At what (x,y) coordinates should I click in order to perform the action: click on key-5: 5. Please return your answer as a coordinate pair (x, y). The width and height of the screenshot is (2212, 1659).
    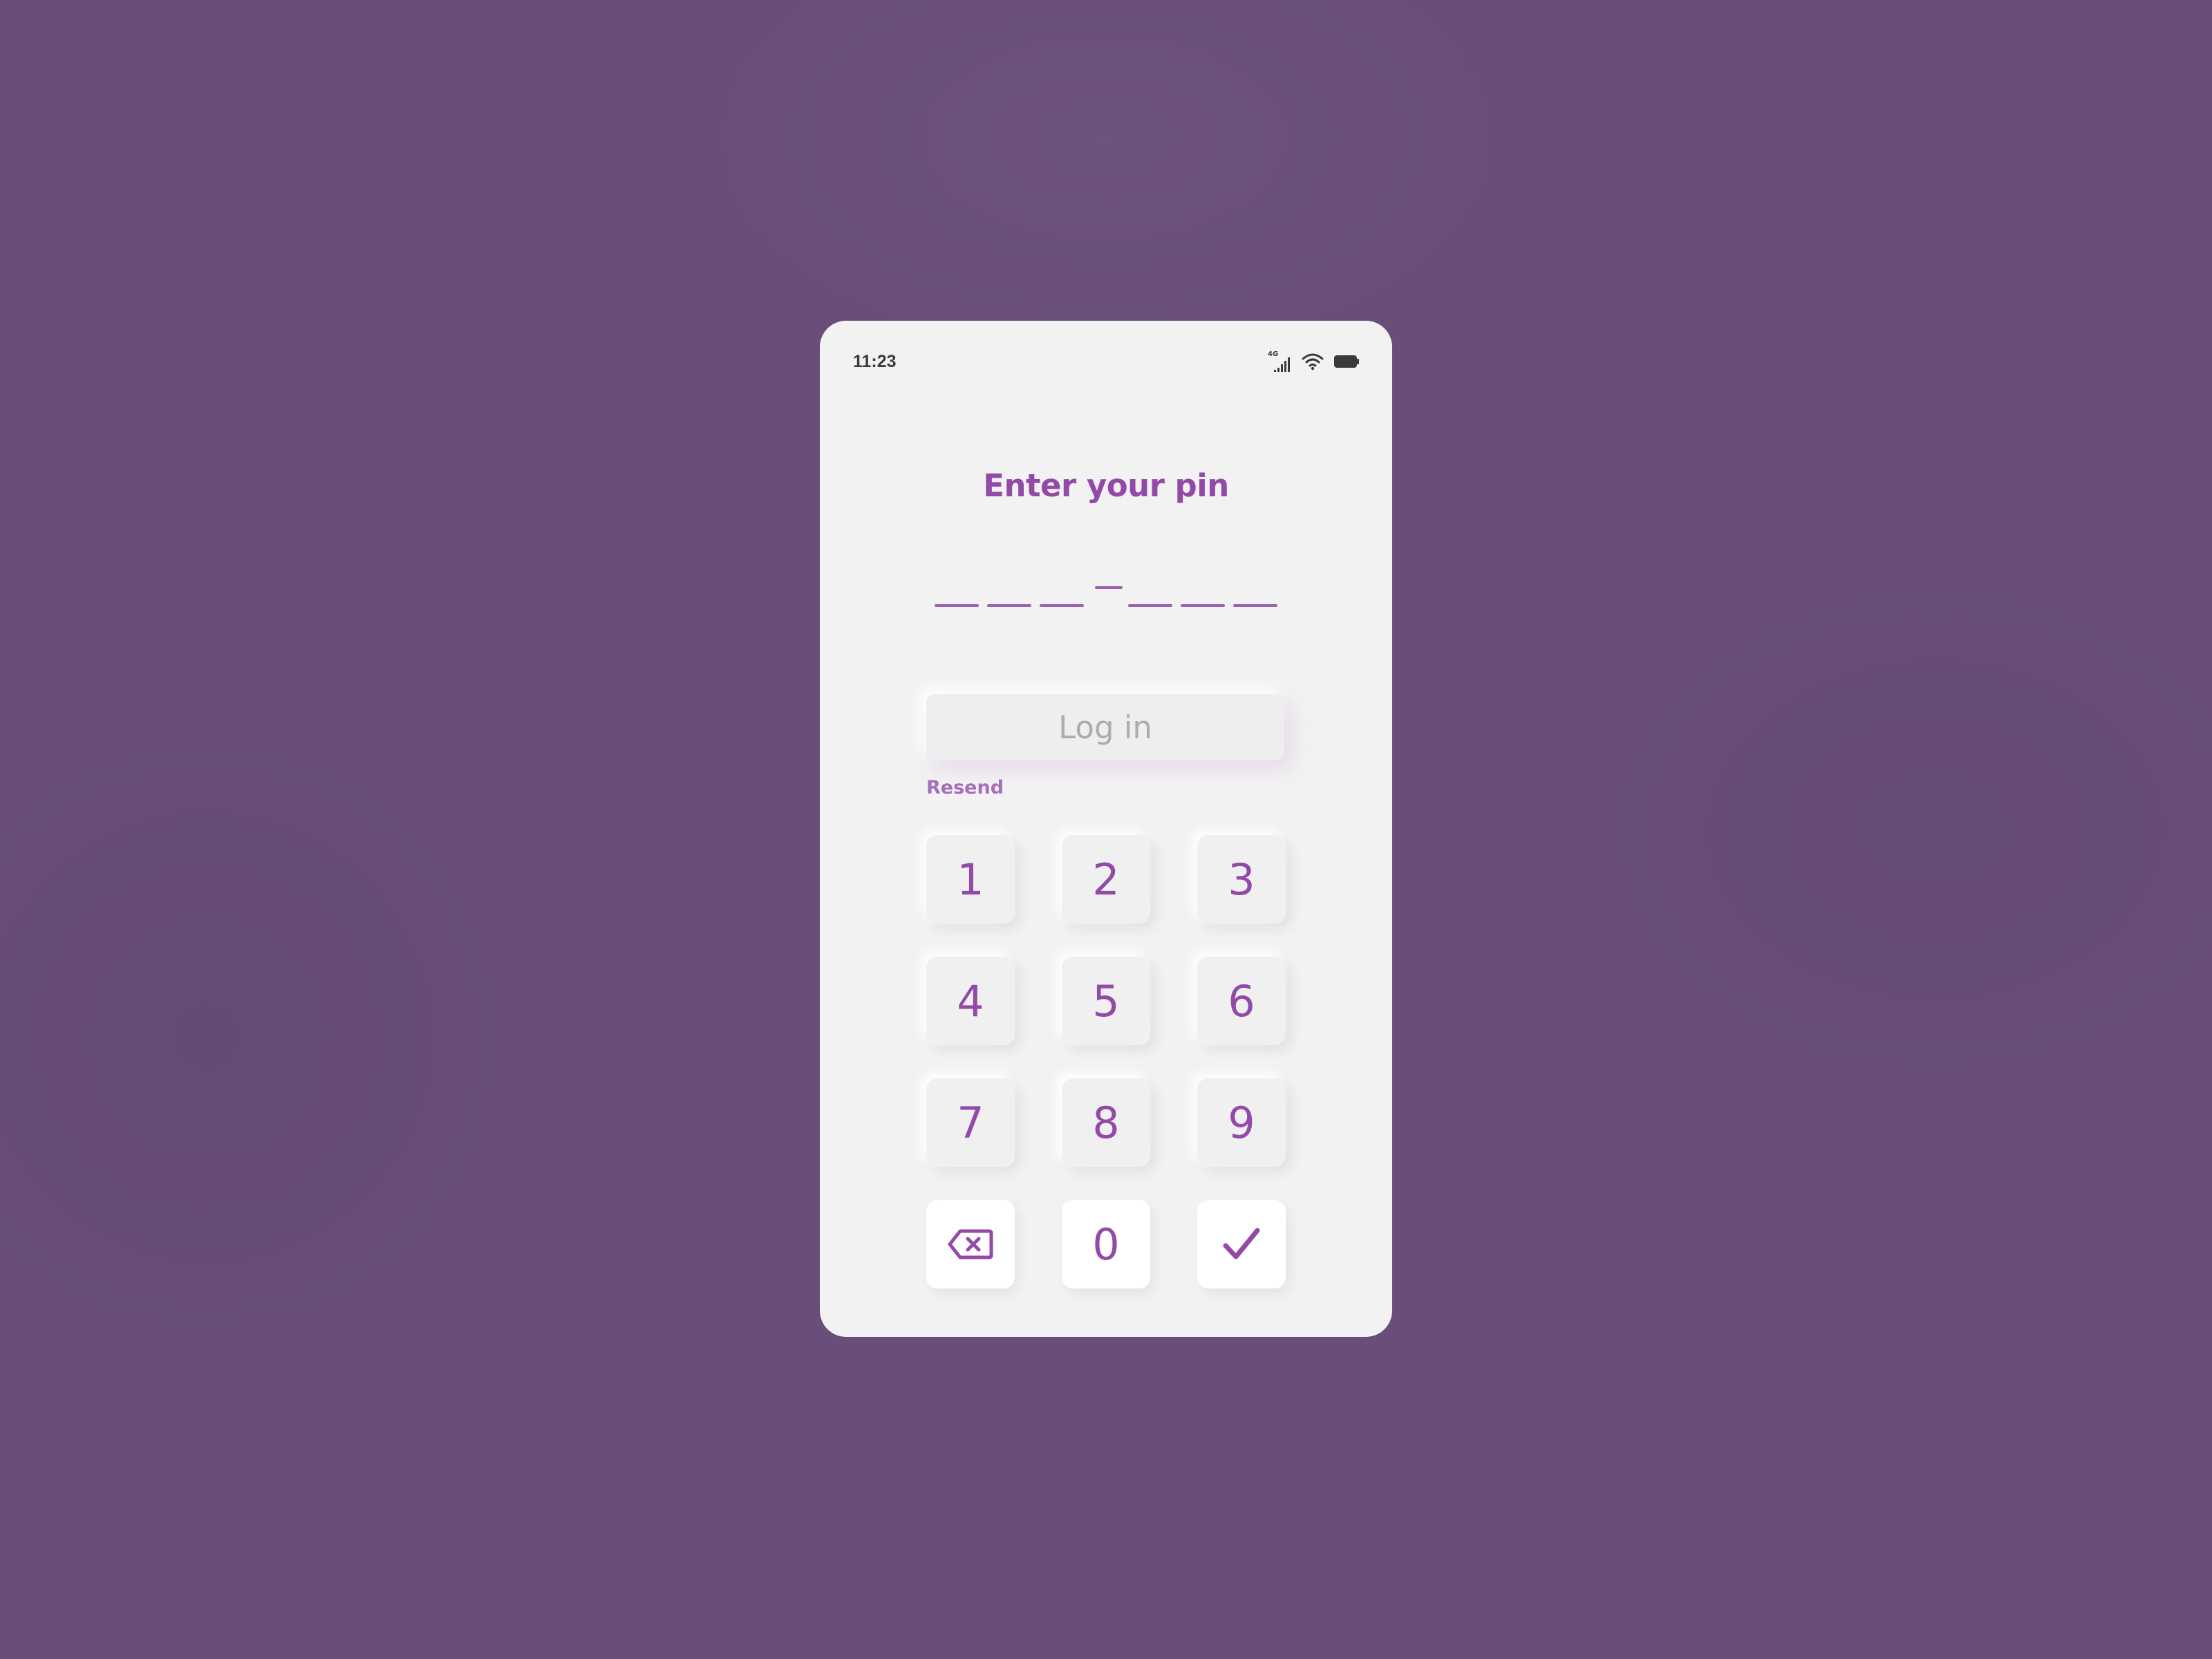
    Looking at the image, I should click on (1106, 1001).